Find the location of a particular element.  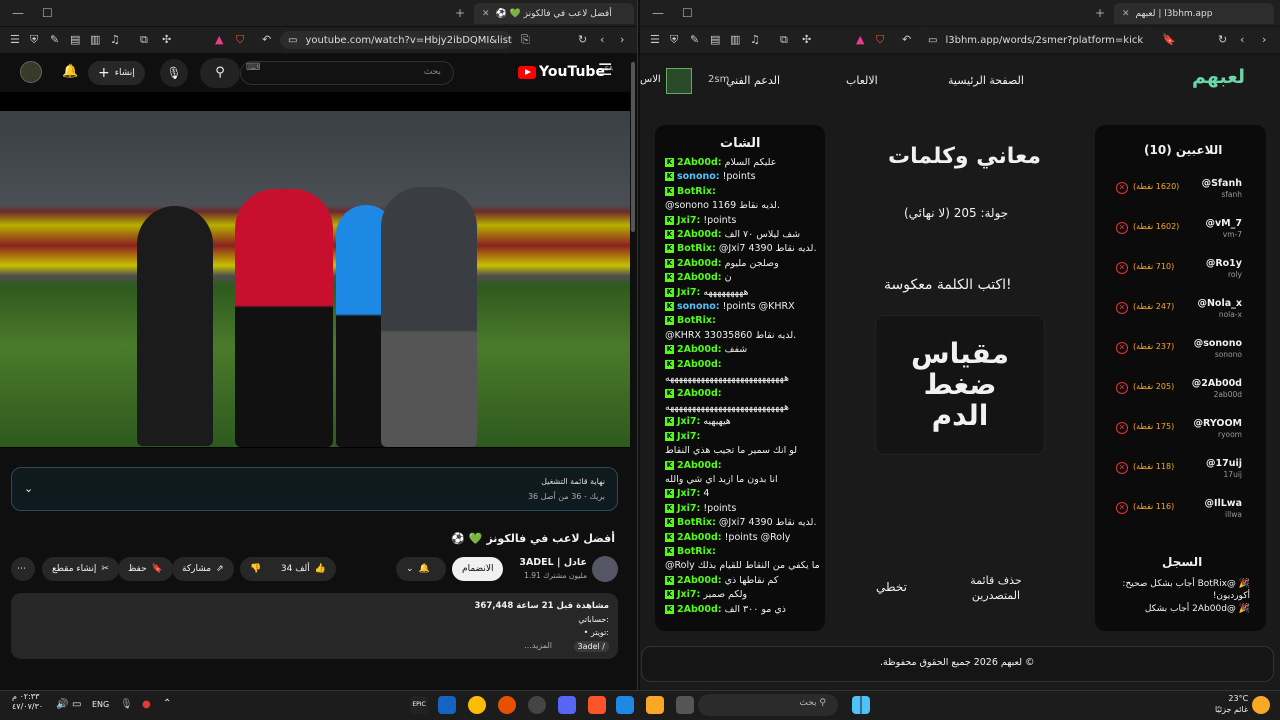

more-actions-button: ⋯ is located at coordinates (23, 569).